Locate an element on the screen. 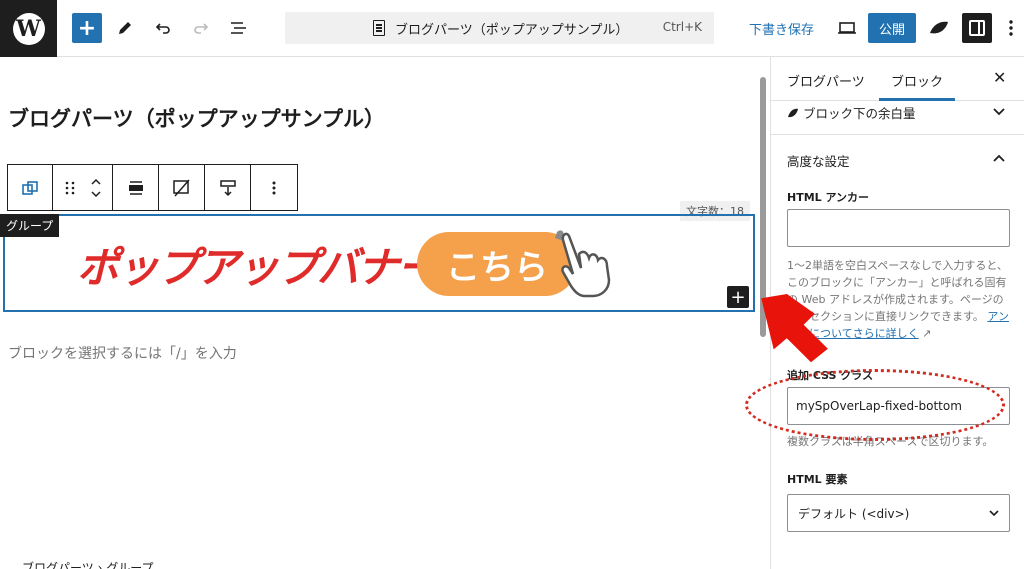  default-block-appender: ブロックを選択するには「/」を入力 is located at coordinates (122, 353).